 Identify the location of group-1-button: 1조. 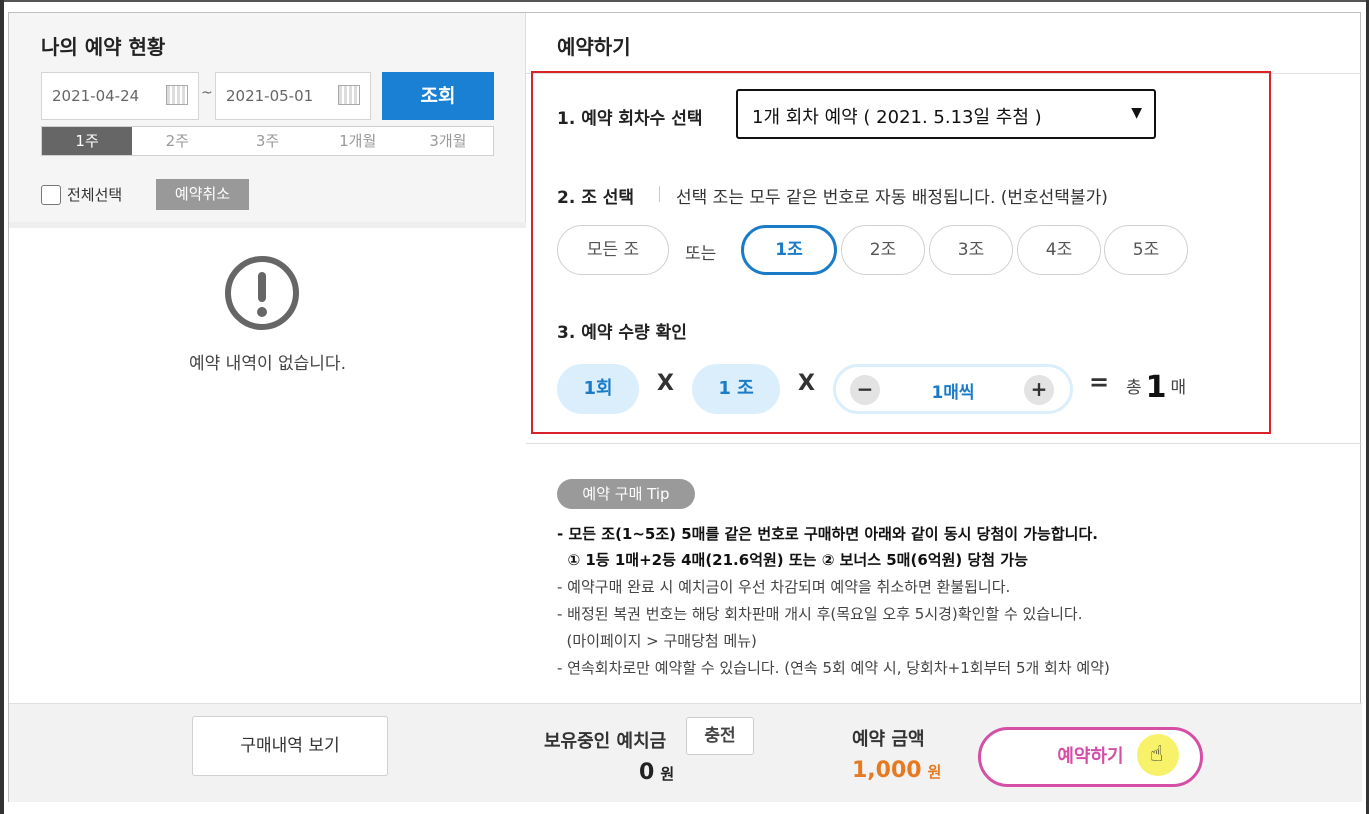
(789, 250).